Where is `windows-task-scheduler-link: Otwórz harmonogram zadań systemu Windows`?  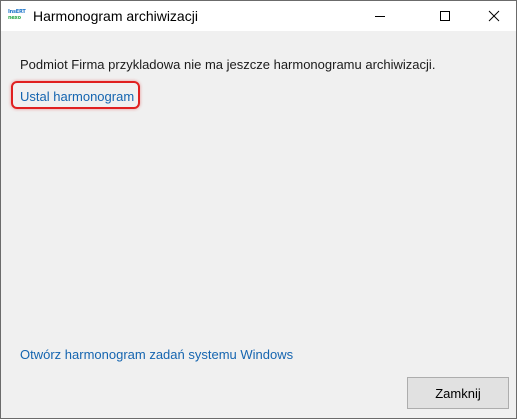
windows-task-scheduler-link: Otwórz harmonogram zadań systemu Windows is located at coordinates (156, 354).